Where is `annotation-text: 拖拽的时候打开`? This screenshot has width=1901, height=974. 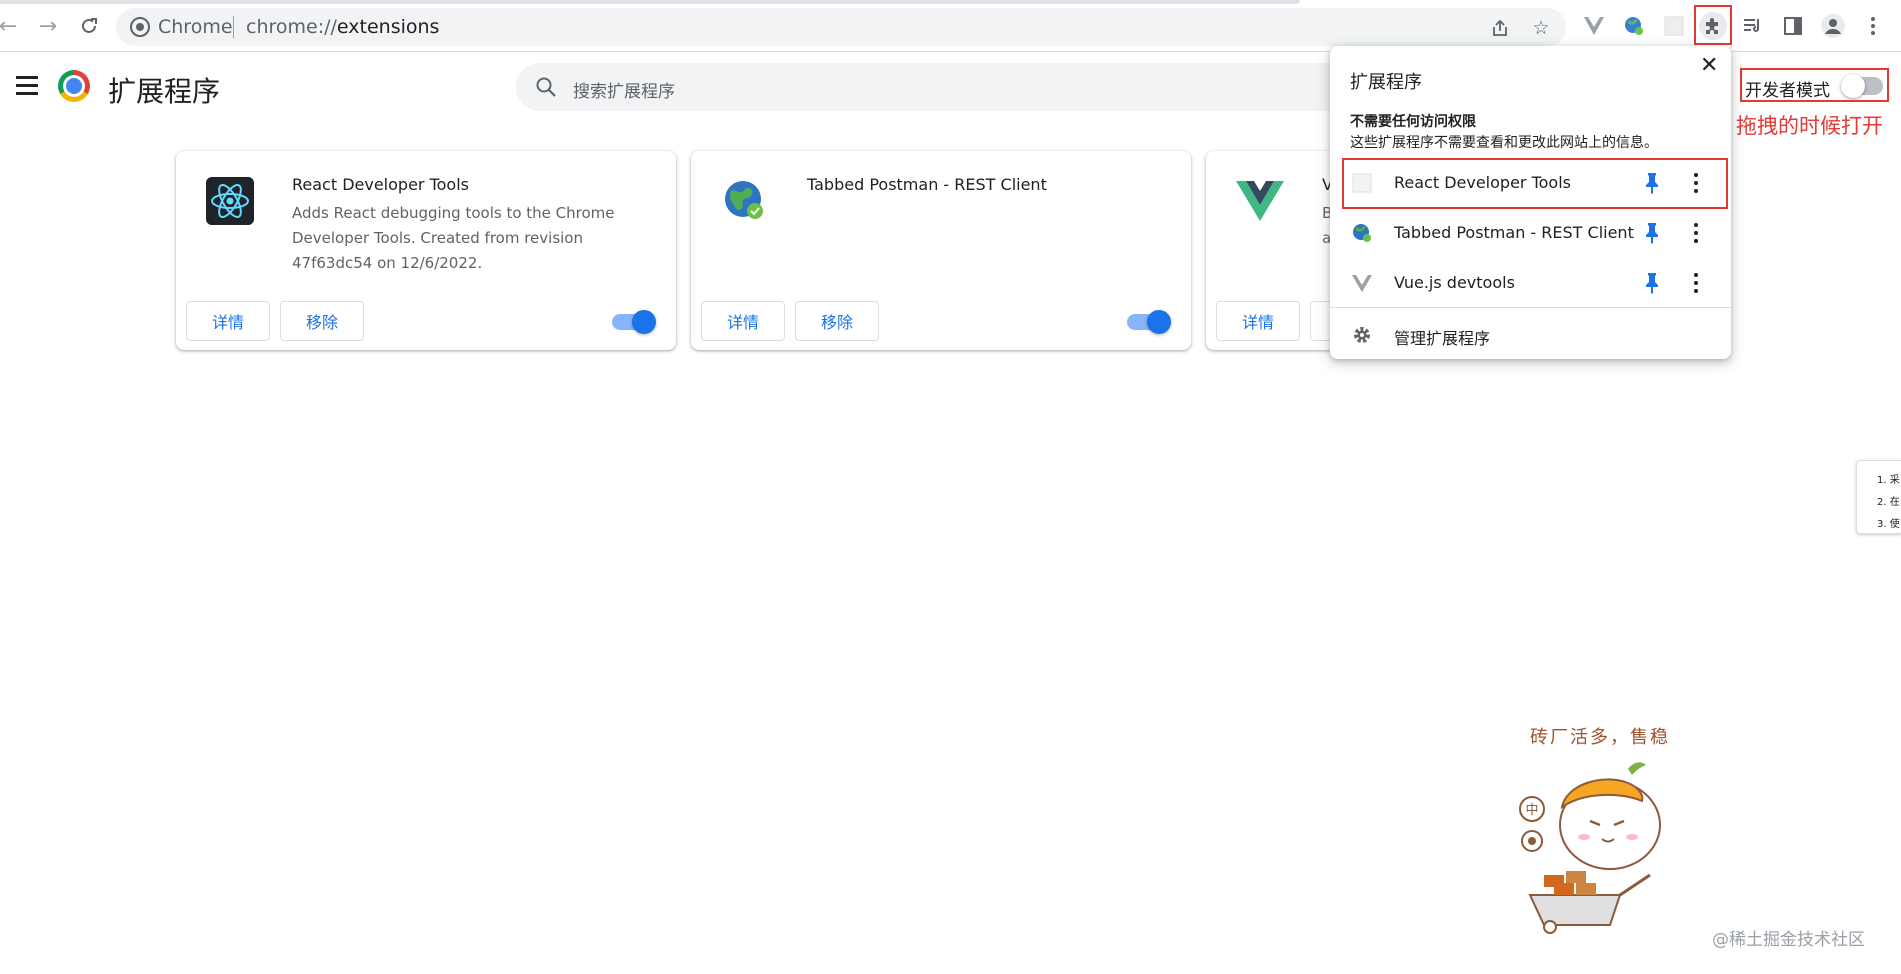
annotation-text: 拖拽的时候打开 is located at coordinates (1809, 126).